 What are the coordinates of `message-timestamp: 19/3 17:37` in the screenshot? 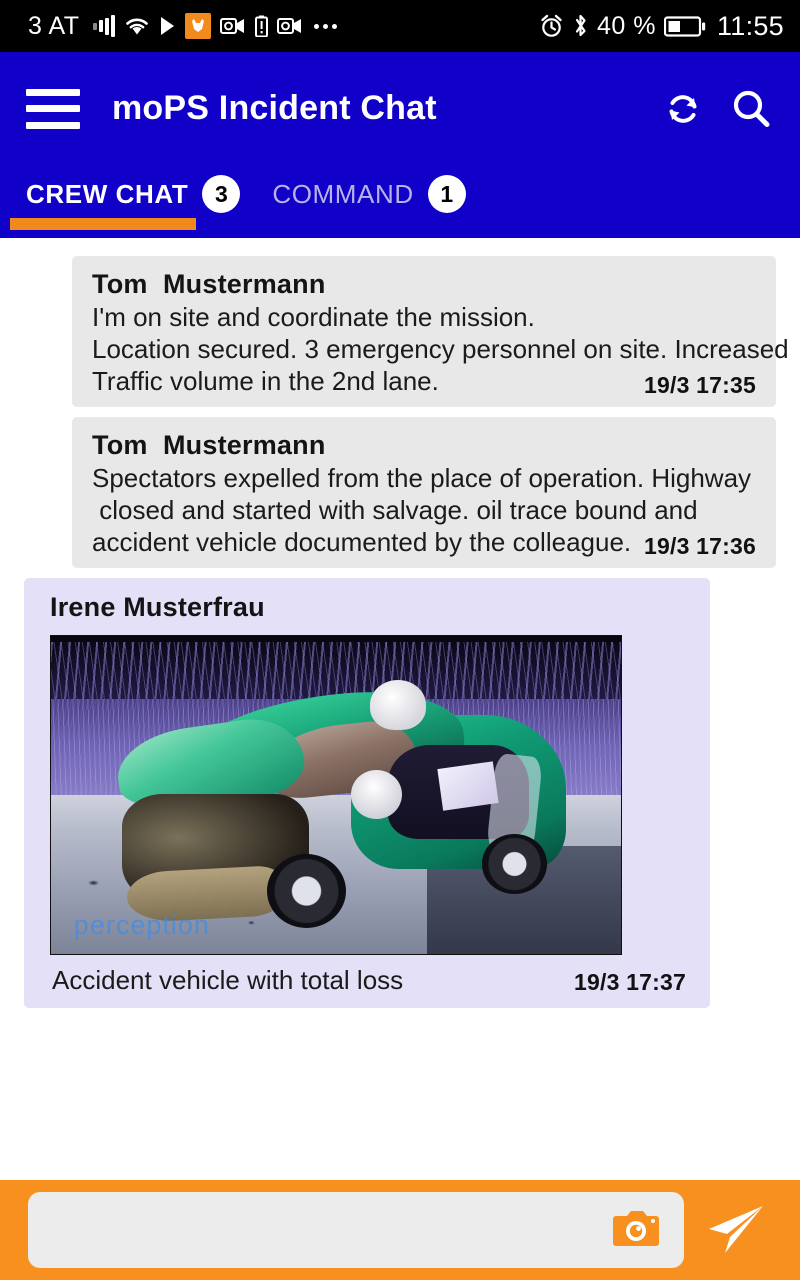 It's located at (630, 981).